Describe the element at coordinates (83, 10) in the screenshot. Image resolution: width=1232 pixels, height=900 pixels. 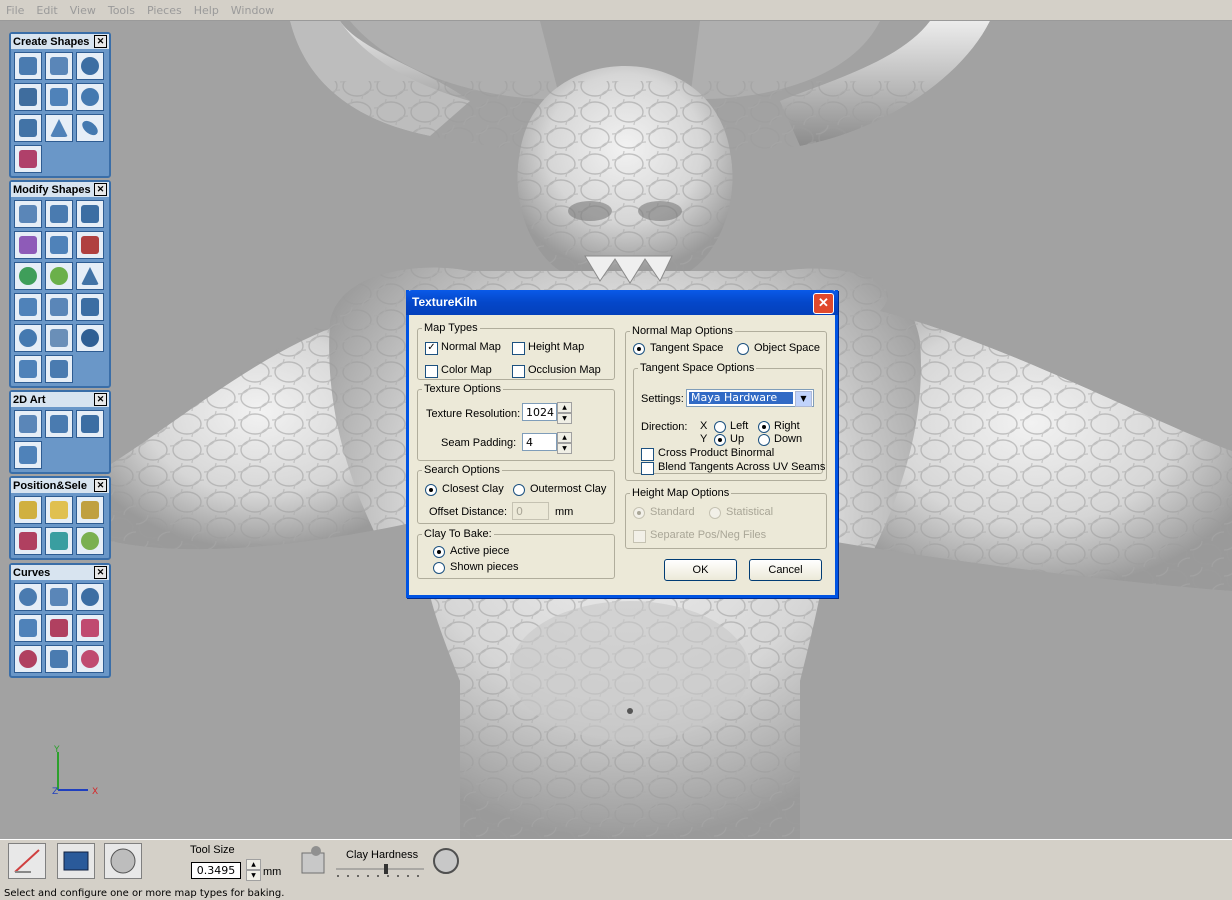
I see `menu-view: View` at that location.